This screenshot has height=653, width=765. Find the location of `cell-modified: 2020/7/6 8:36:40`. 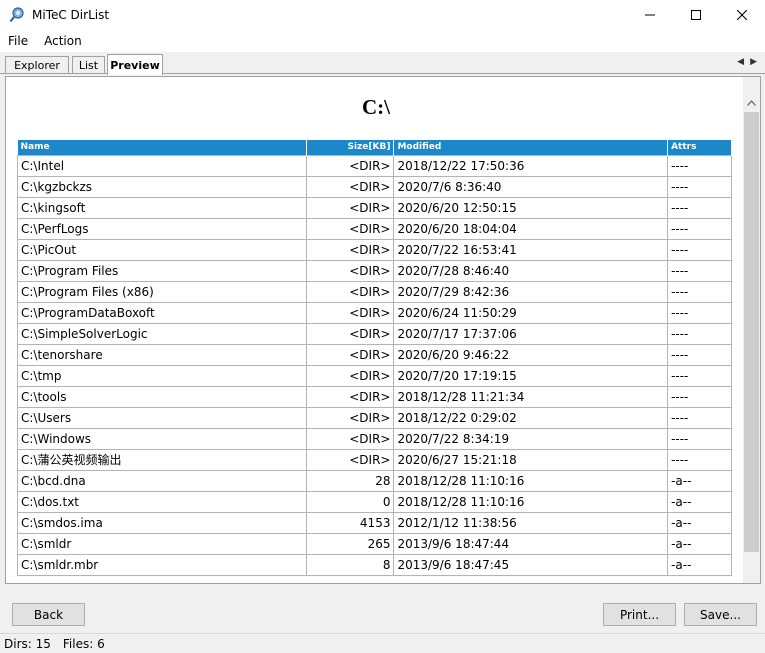

cell-modified: 2020/7/6 8:36:40 is located at coordinates (531, 186).